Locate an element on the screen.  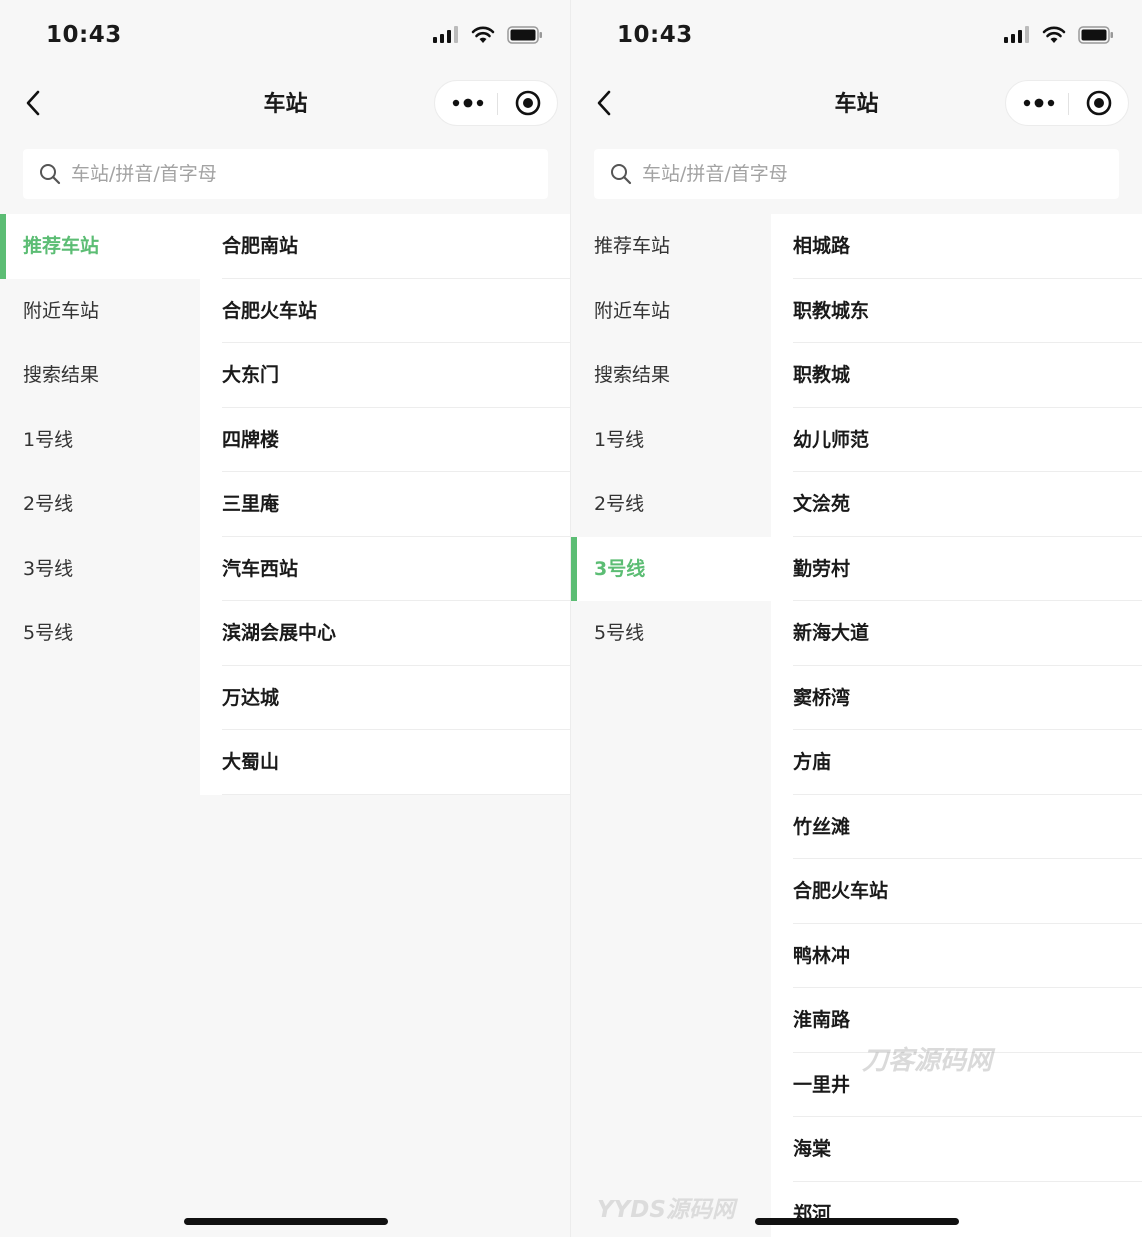
station-item: 窦桥湾 is located at coordinates (956, 698).